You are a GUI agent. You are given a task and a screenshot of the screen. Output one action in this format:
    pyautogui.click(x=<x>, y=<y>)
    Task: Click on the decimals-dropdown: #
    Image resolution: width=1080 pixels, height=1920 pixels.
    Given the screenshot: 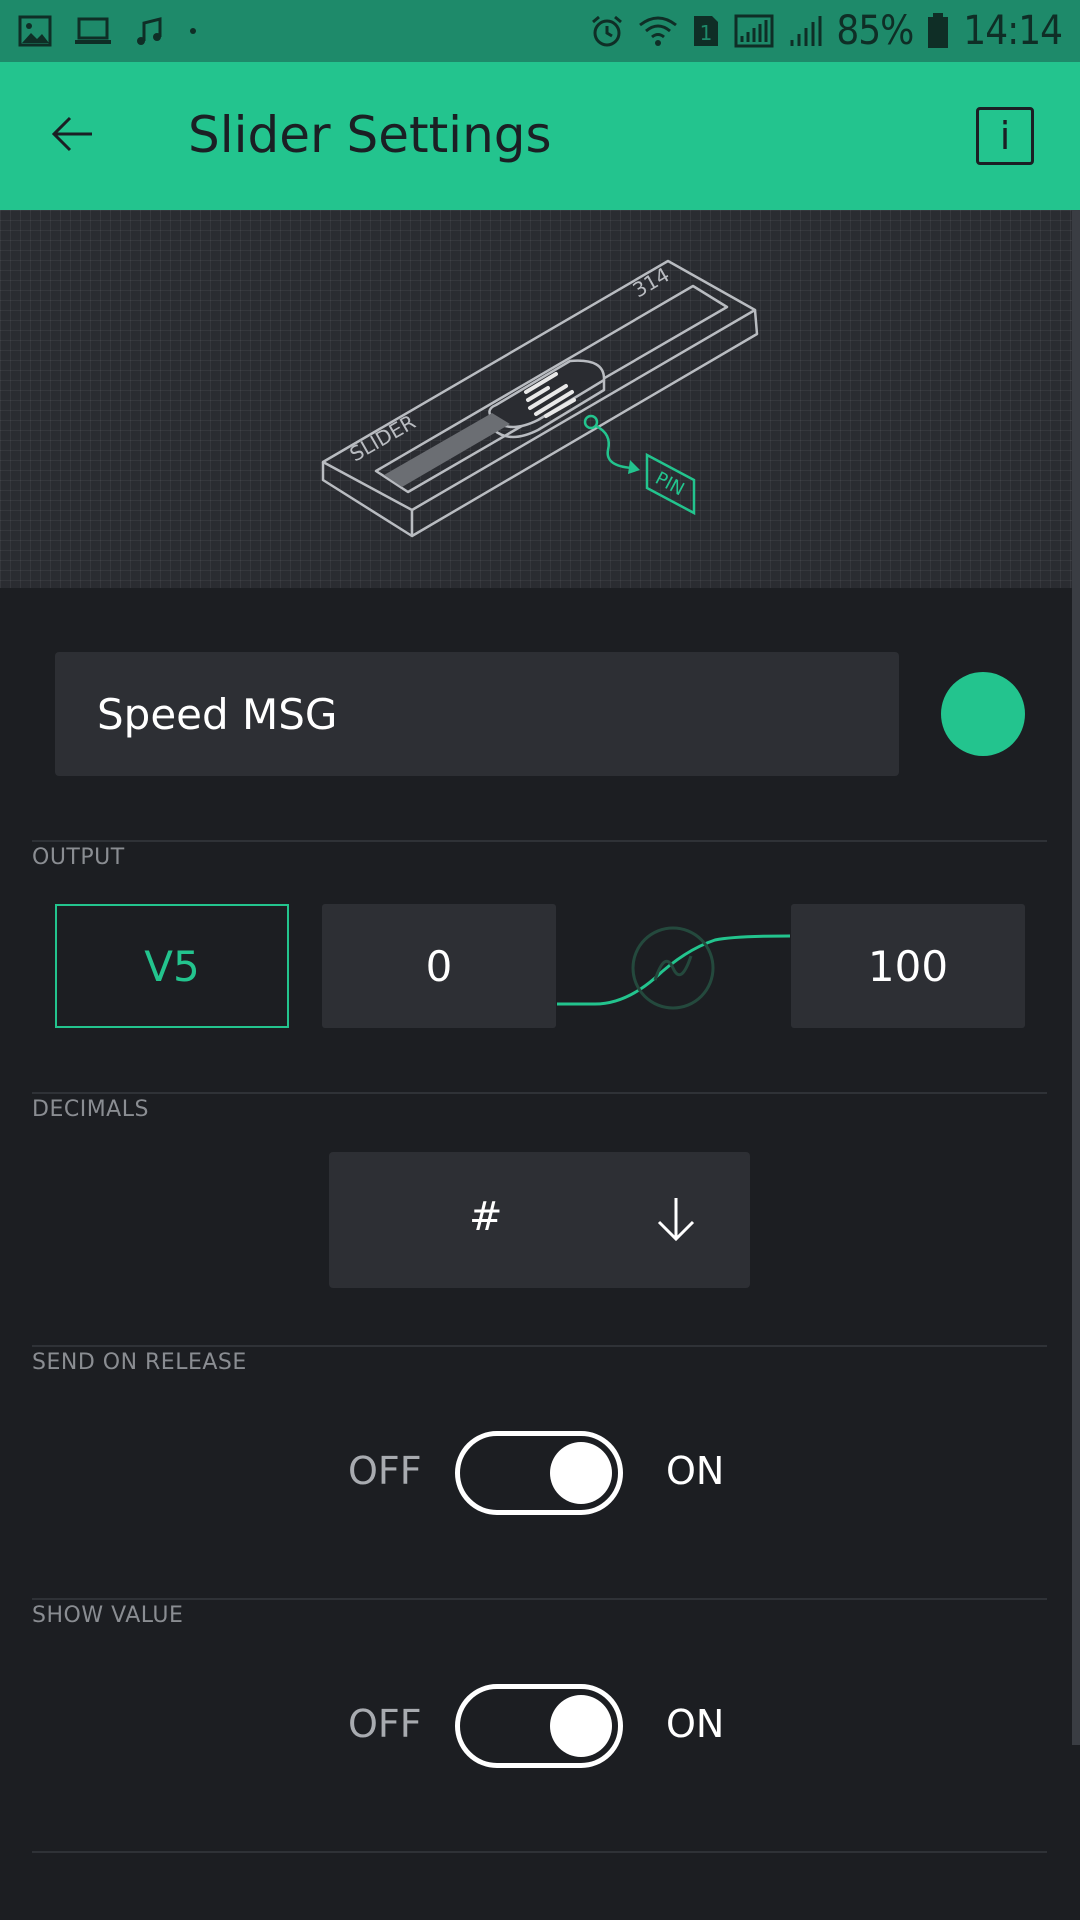 What is the action you would take?
    pyautogui.click(x=539, y=1220)
    